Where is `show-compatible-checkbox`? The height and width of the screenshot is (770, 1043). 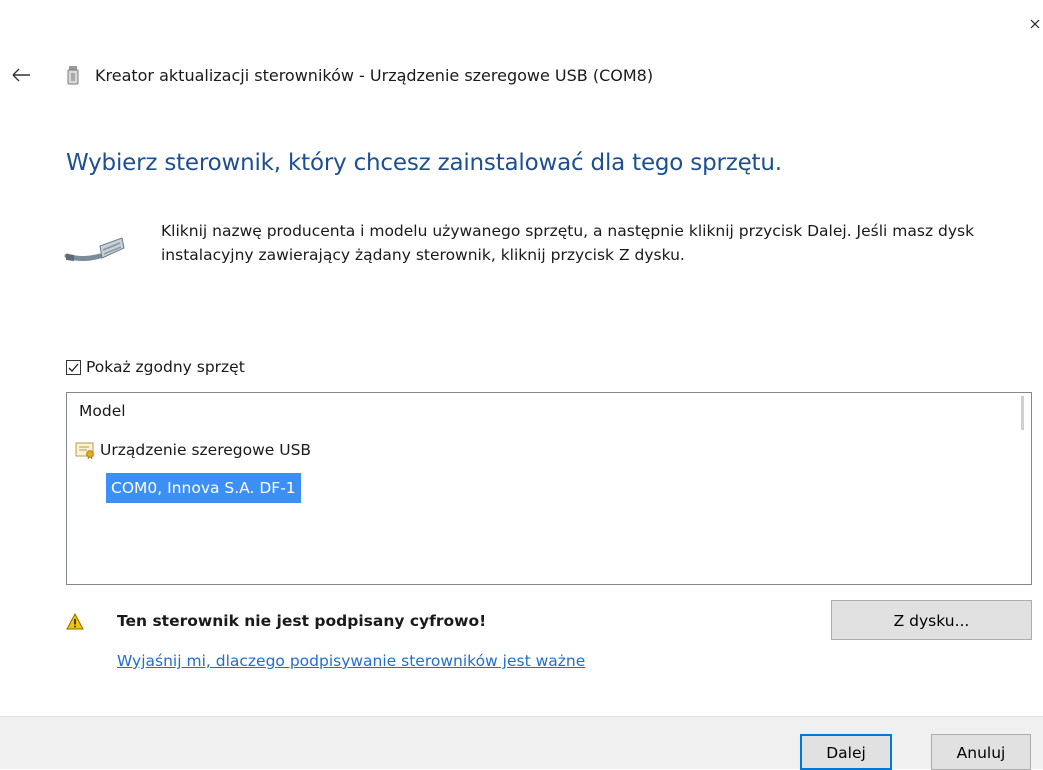 show-compatible-checkbox is located at coordinates (73, 367).